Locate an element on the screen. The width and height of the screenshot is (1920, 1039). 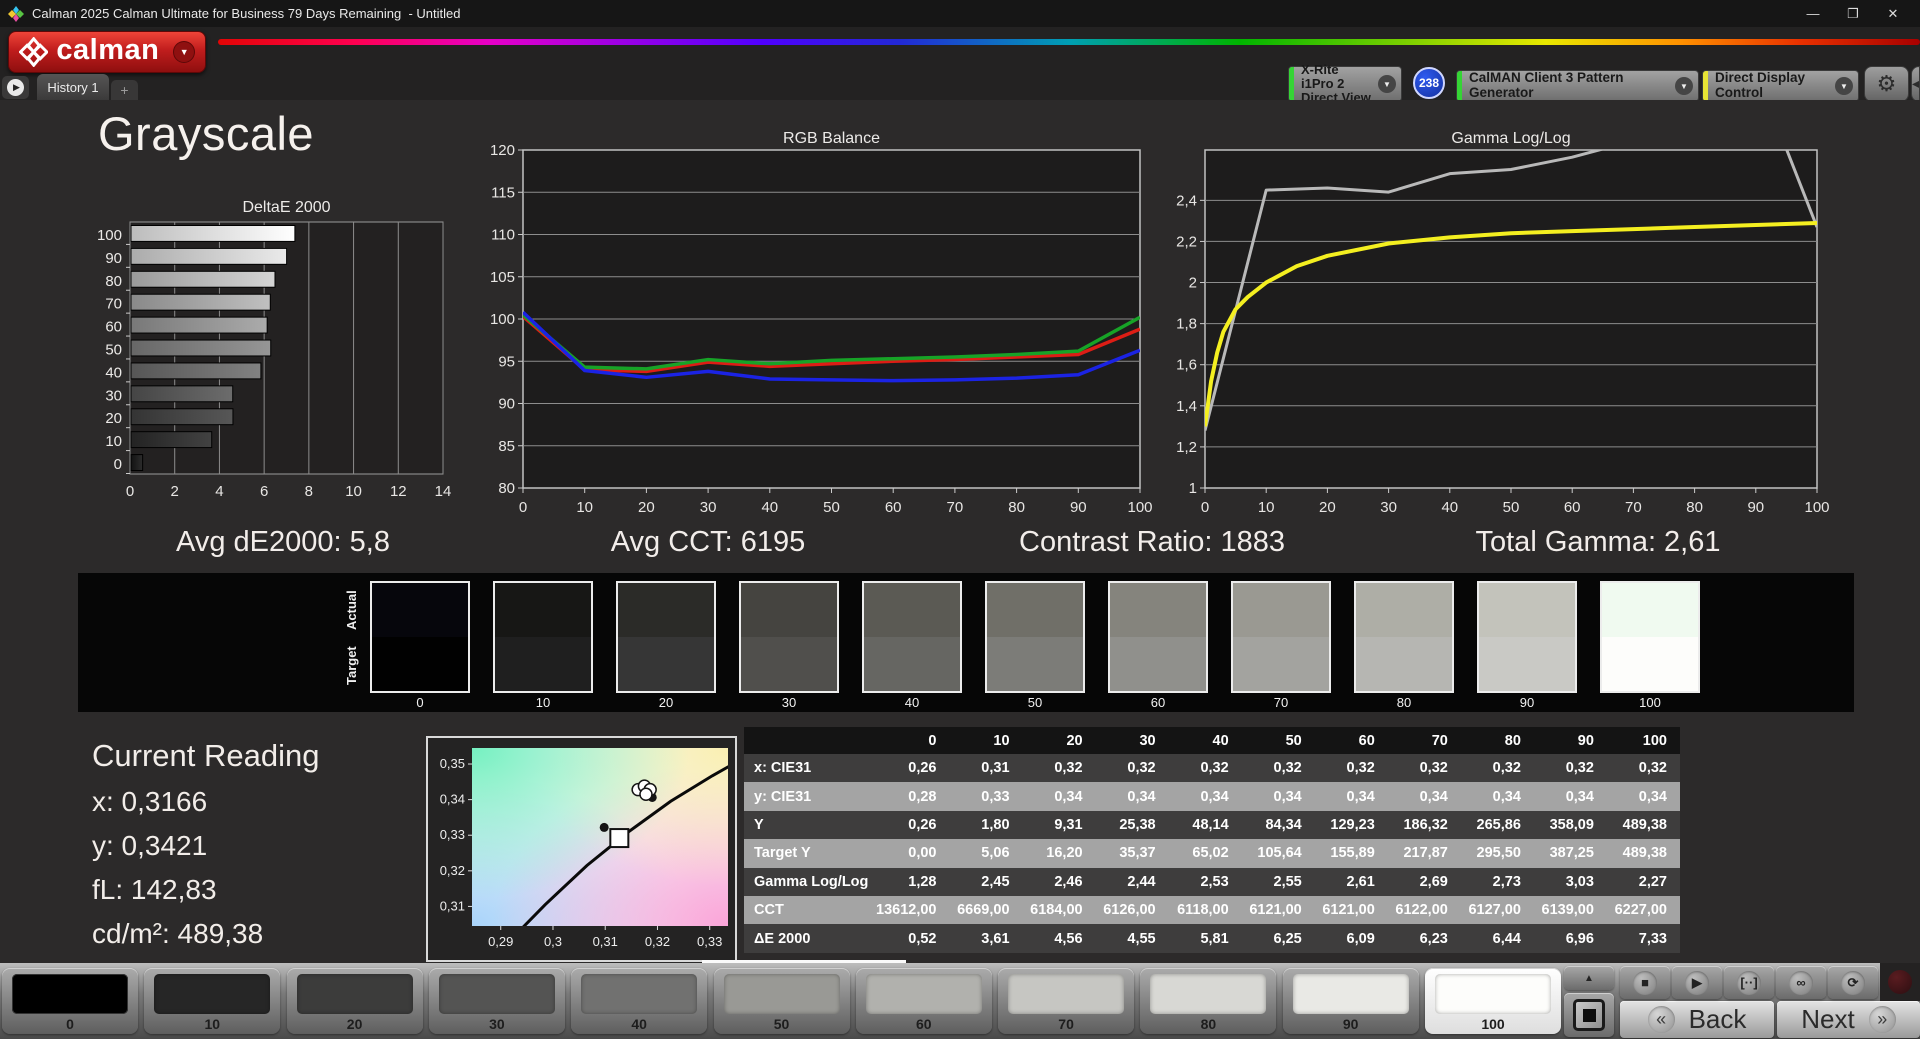
stop-button: ■ is located at coordinates (1645, 982).